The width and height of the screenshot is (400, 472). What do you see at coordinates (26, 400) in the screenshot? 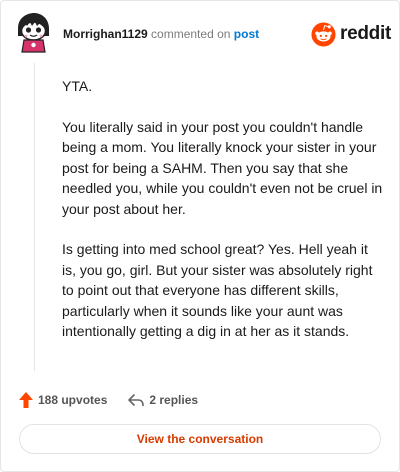
I see `upvote-arrow-icon` at bounding box center [26, 400].